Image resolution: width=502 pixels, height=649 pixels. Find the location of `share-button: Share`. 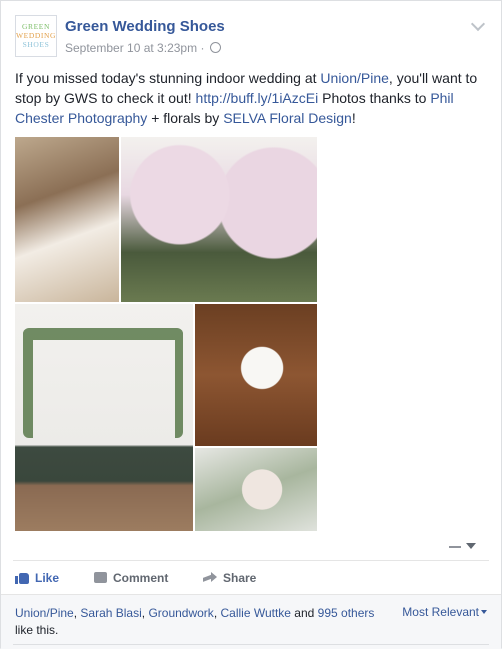

share-button: Share is located at coordinates (229, 577).